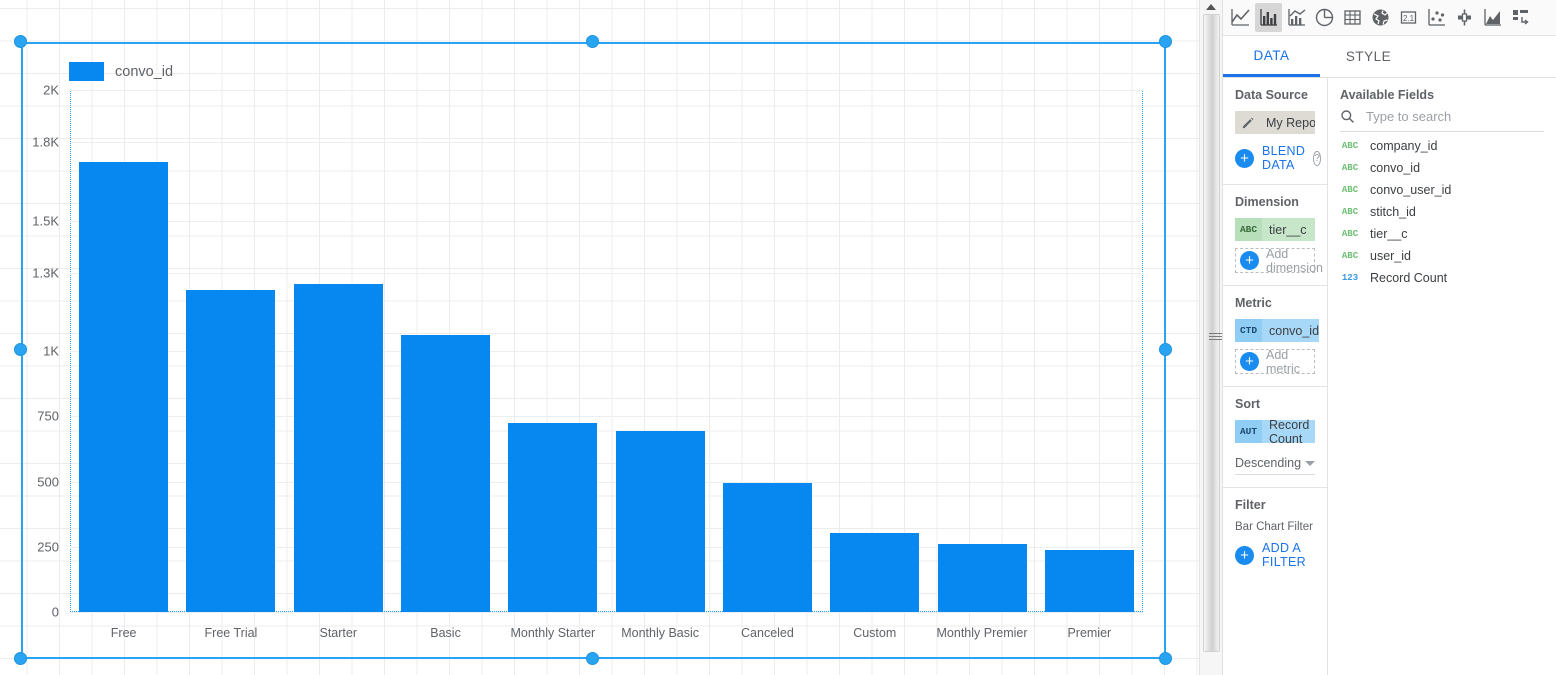 This screenshot has height=675, width=1556. What do you see at coordinates (1268, 17) in the screenshot?
I see `bar-chart-icon` at bounding box center [1268, 17].